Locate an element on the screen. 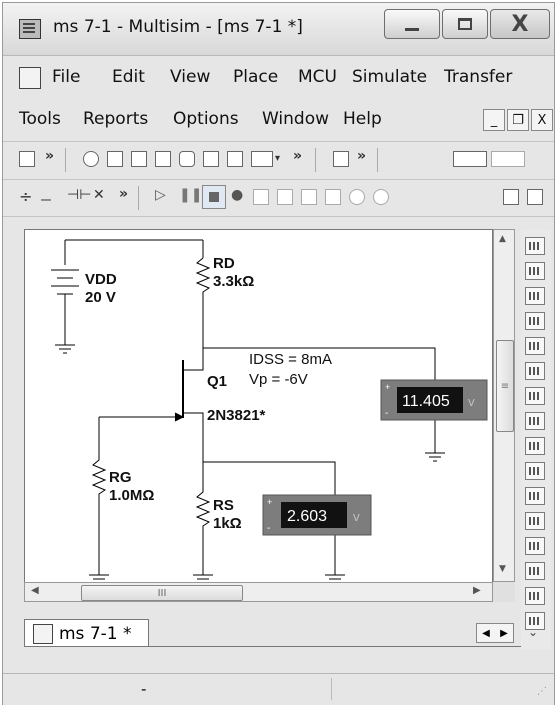 The height and width of the screenshot is (707, 557). step-out-icon is located at coordinates (309, 197).